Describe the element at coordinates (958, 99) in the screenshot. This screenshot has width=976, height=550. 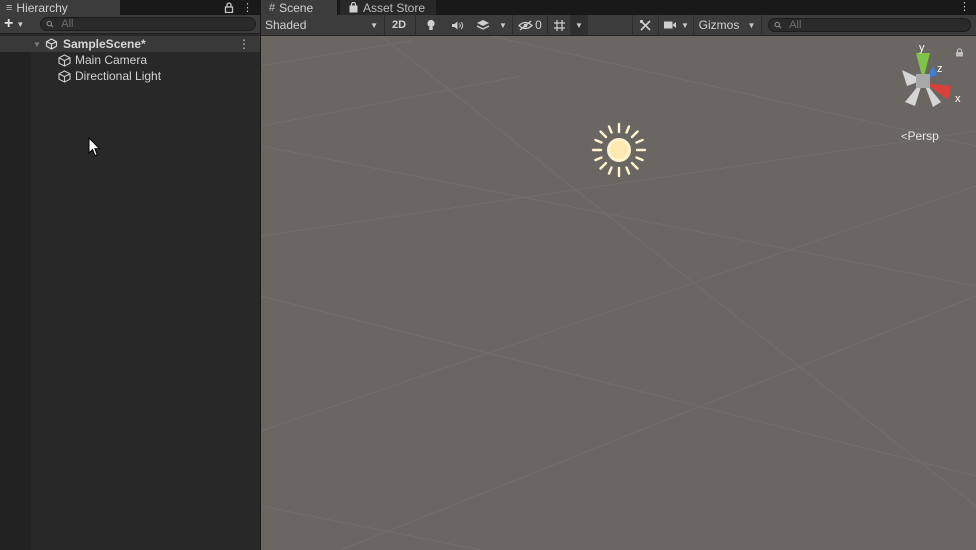
I see `axis-label-x: x` at that location.